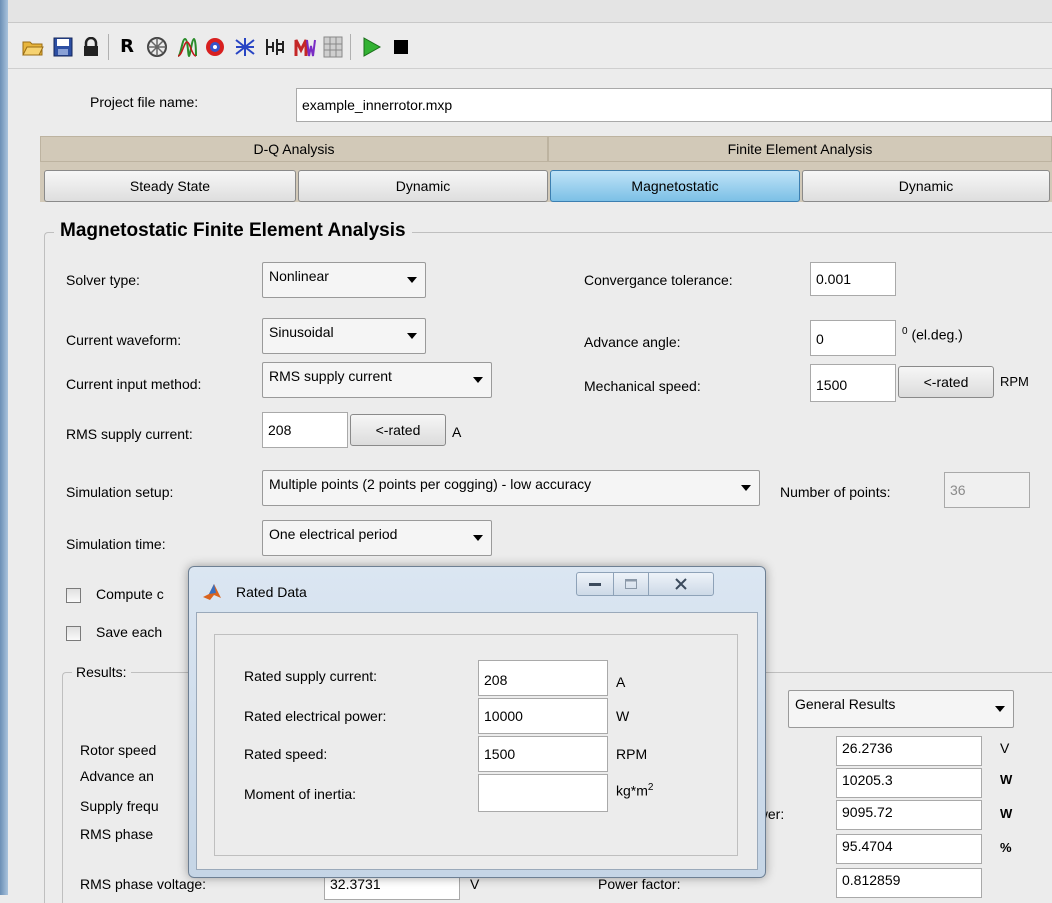 The width and height of the screenshot is (1052, 903). I want to click on project-file-label: Project file name:, so click(144, 102).